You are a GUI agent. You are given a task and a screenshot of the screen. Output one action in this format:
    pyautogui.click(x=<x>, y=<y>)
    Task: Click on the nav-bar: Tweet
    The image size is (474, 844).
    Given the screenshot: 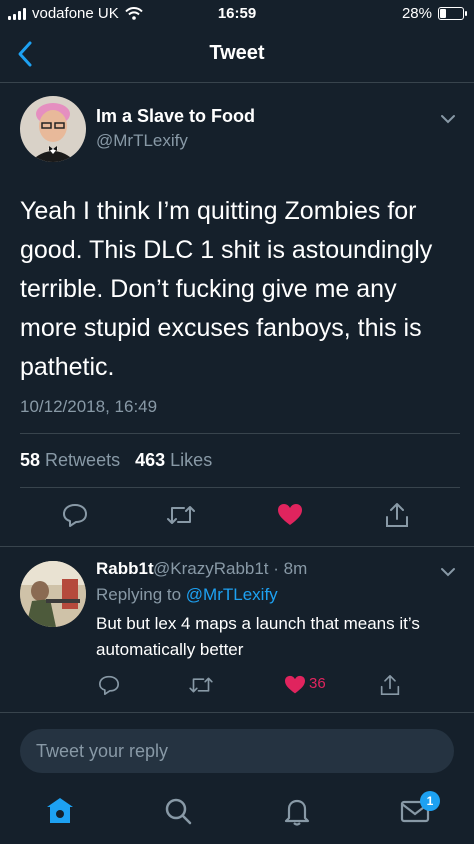 What is the action you would take?
    pyautogui.click(x=237, y=55)
    